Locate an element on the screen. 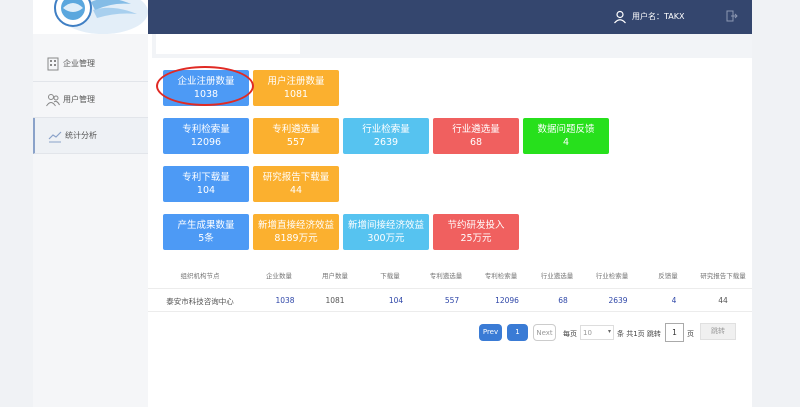 The image size is (800, 407). card-value: 104 is located at coordinates (206, 190).